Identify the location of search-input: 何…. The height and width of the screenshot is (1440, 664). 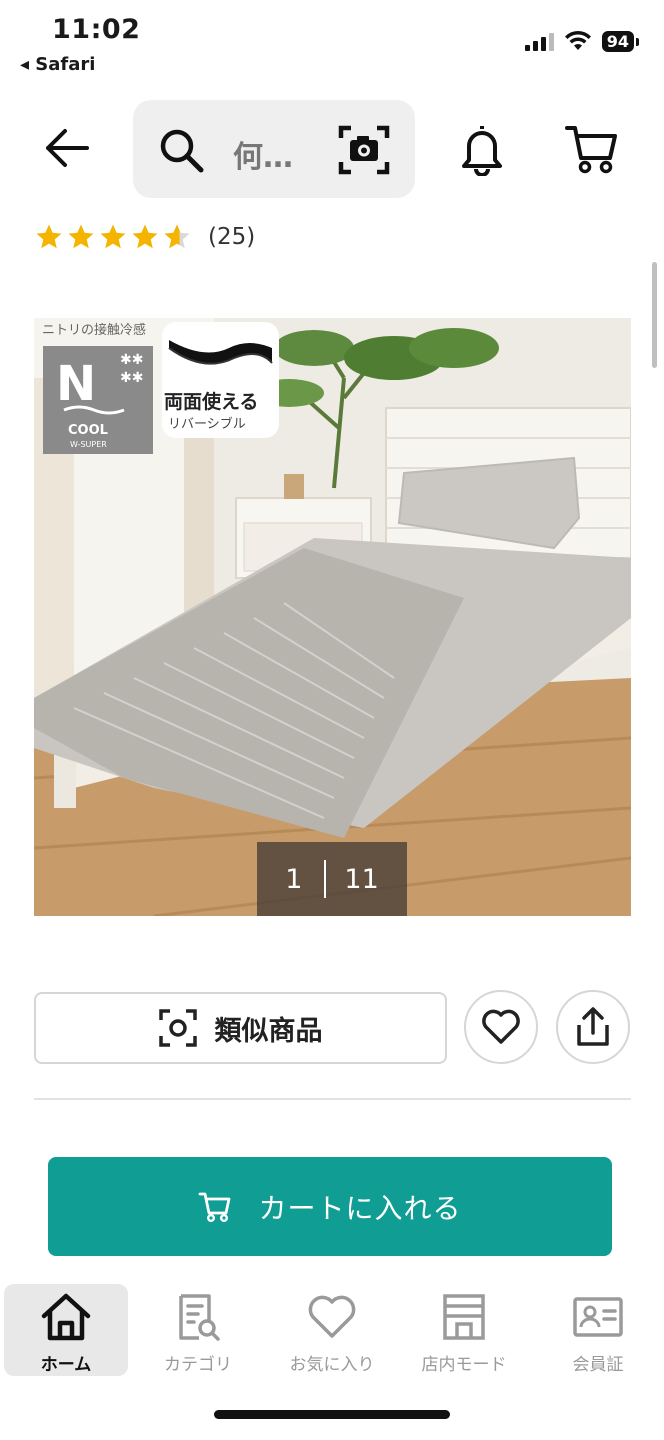
(274, 149).